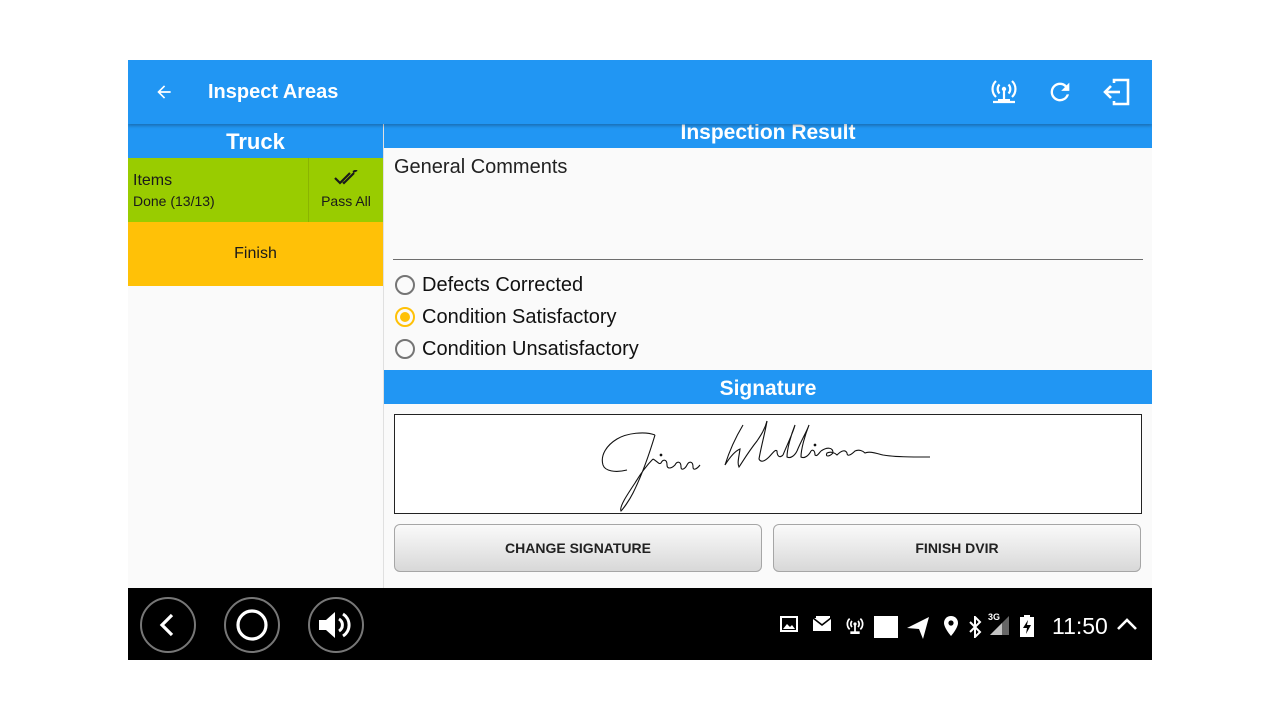  What do you see at coordinates (999, 624) in the screenshot?
I see `cellular-signal-icon: 3G` at bounding box center [999, 624].